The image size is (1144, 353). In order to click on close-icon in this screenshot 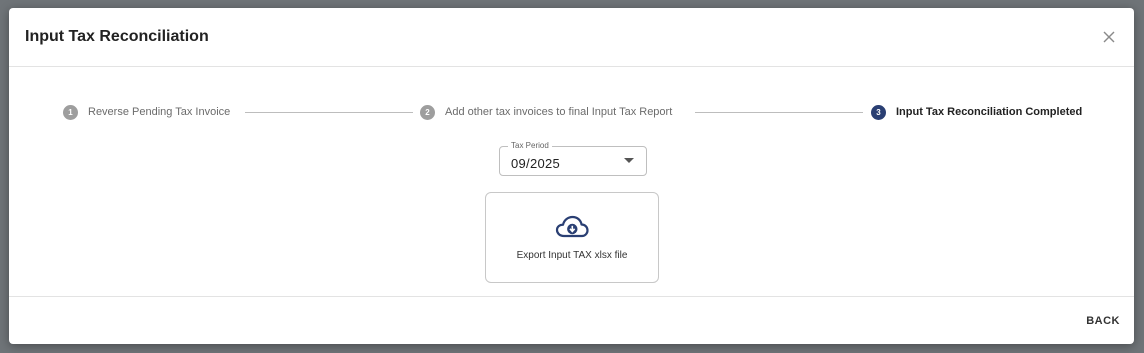, I will do `click(1109, 37)`.